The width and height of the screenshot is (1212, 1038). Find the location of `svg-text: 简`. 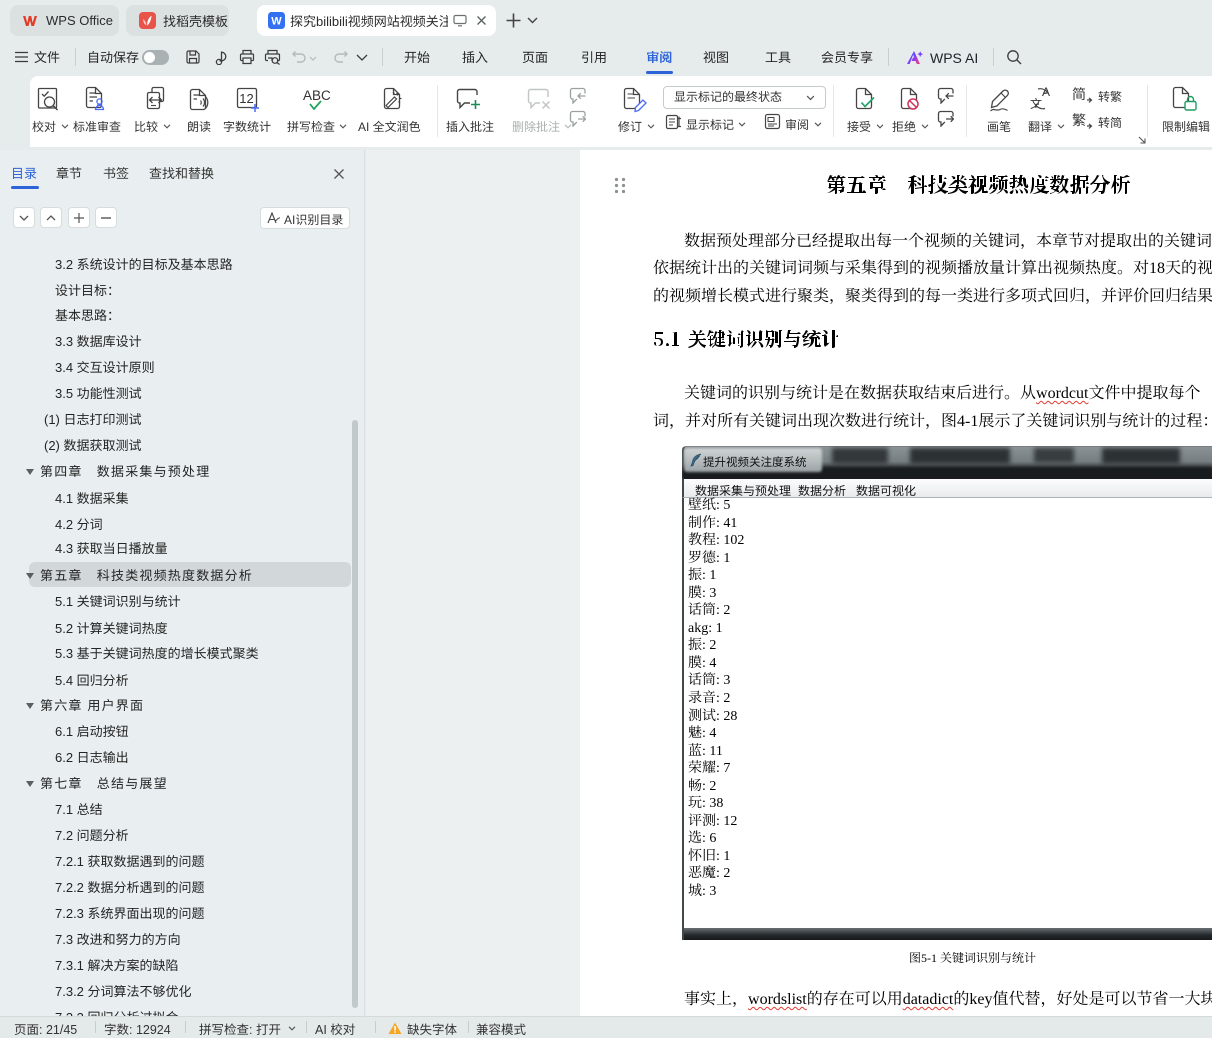

svg-text: 简 is located at coordinates (1079, 94).